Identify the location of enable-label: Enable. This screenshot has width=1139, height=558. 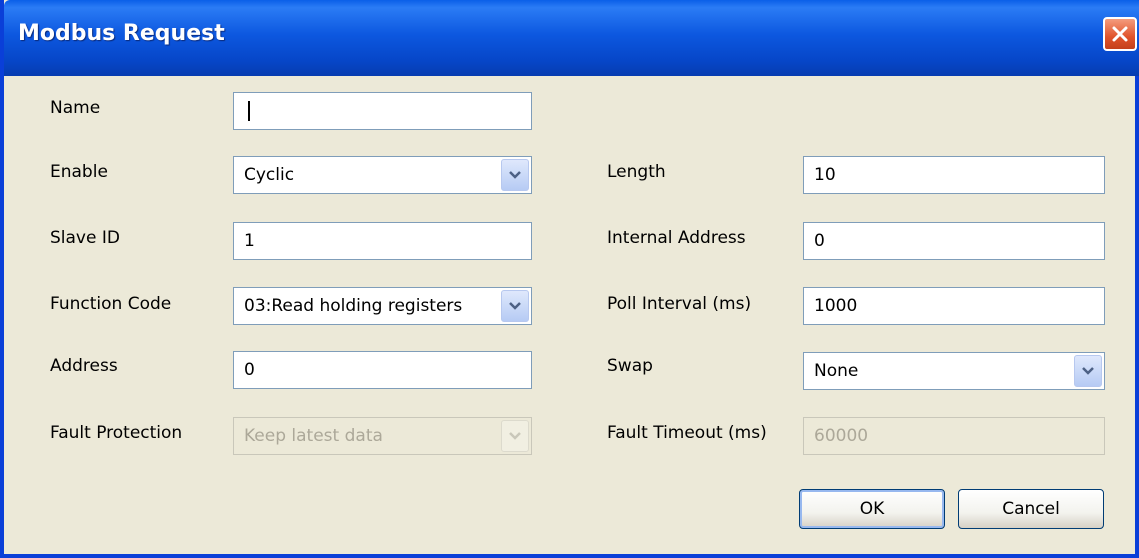
(79, 172).